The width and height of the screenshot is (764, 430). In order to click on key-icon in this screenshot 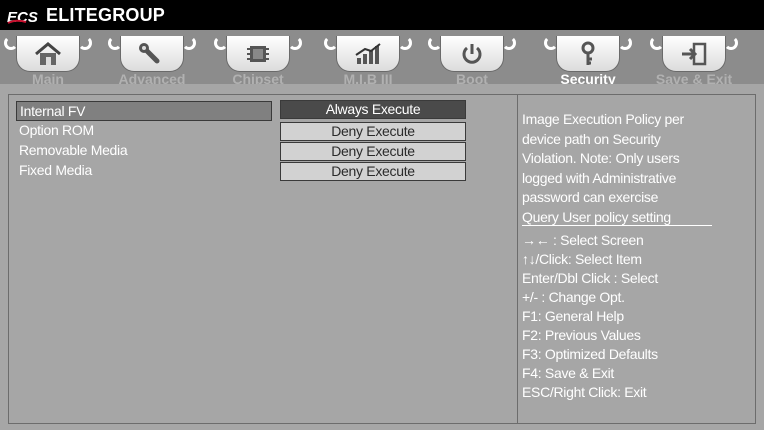, I will do `click(588, 53)`.